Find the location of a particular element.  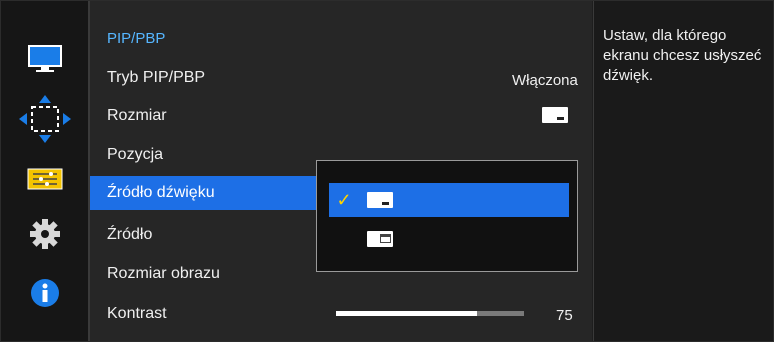

monitor-icon is located at coordinates (45, 58).